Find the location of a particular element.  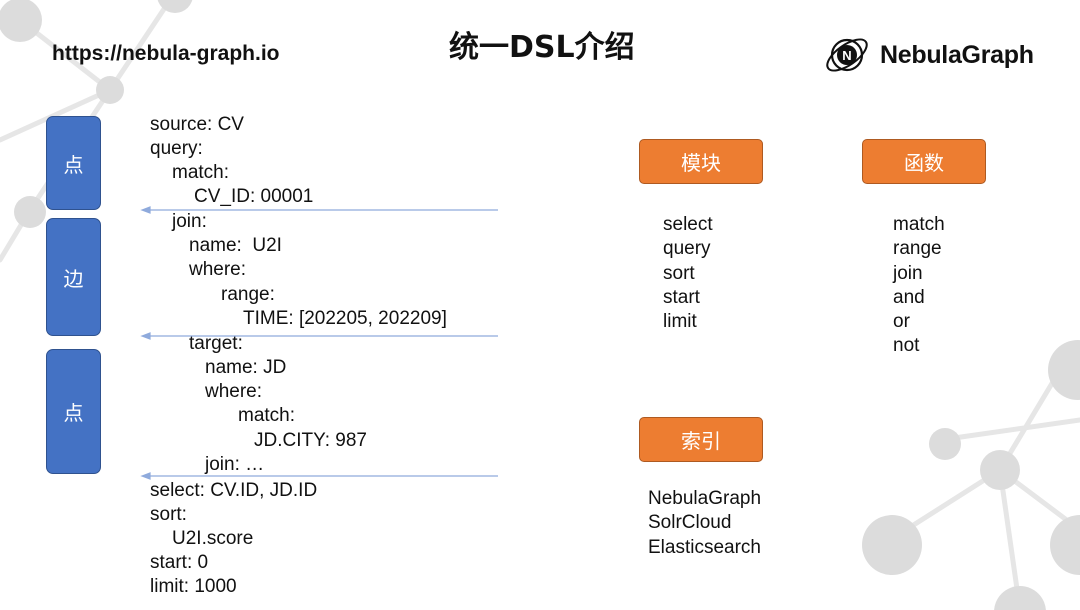

vertex-box-1: 点 is located at coordinates (73, 163).